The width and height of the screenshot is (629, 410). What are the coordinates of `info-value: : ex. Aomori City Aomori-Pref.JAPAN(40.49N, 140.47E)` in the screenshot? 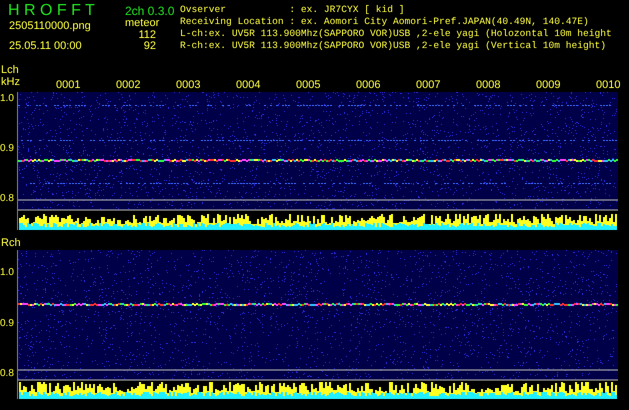 It's located at (439, 21).